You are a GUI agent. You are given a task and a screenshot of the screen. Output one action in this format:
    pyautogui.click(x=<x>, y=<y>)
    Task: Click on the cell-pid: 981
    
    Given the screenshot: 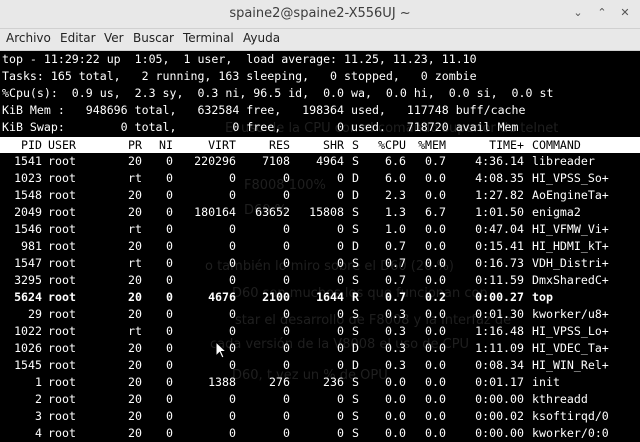 What is the action you would take?
    pyautogui.click(x=31, y=246)
    